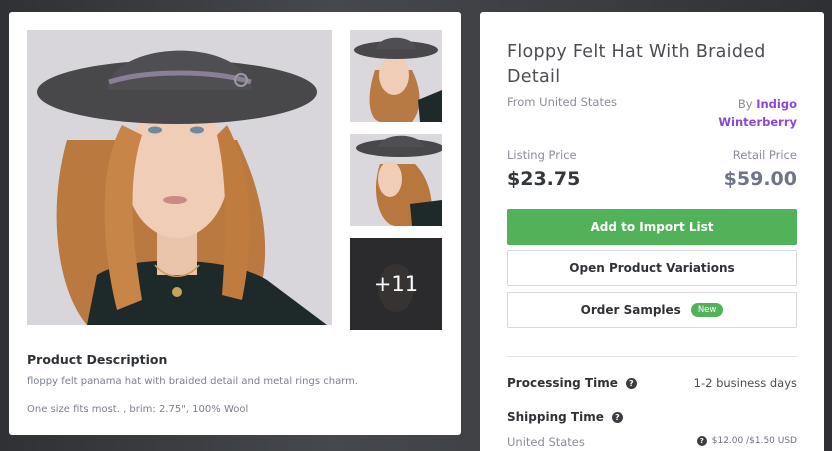 The image size is (832, 451). What do you see at coordinates (630, 310) in the screenshot?
I see `order-samples-label: Order Samples` at bounding box center [630, 310].